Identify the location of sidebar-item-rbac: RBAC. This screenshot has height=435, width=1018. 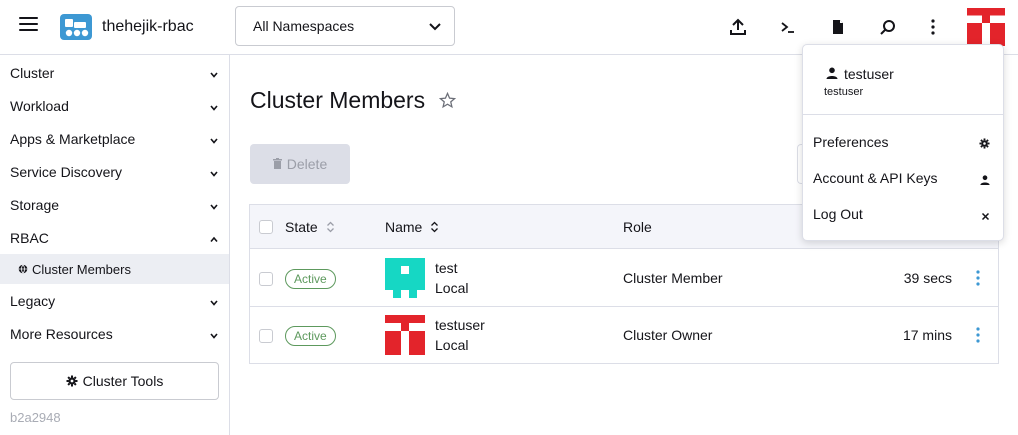
(115, 237).